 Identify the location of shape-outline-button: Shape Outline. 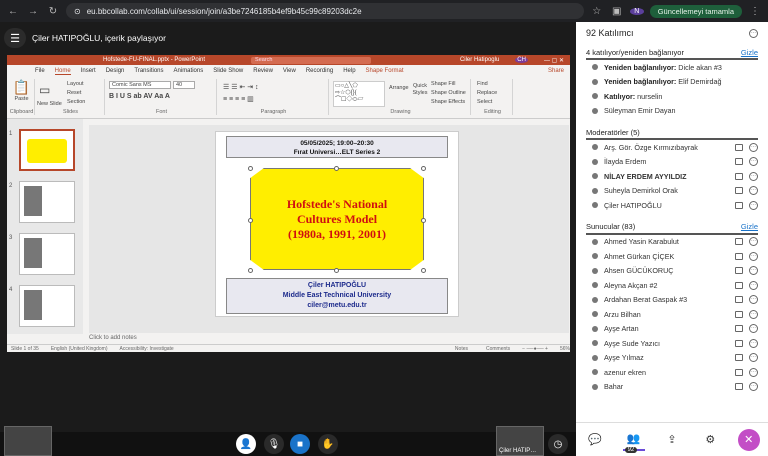
(448, 93).